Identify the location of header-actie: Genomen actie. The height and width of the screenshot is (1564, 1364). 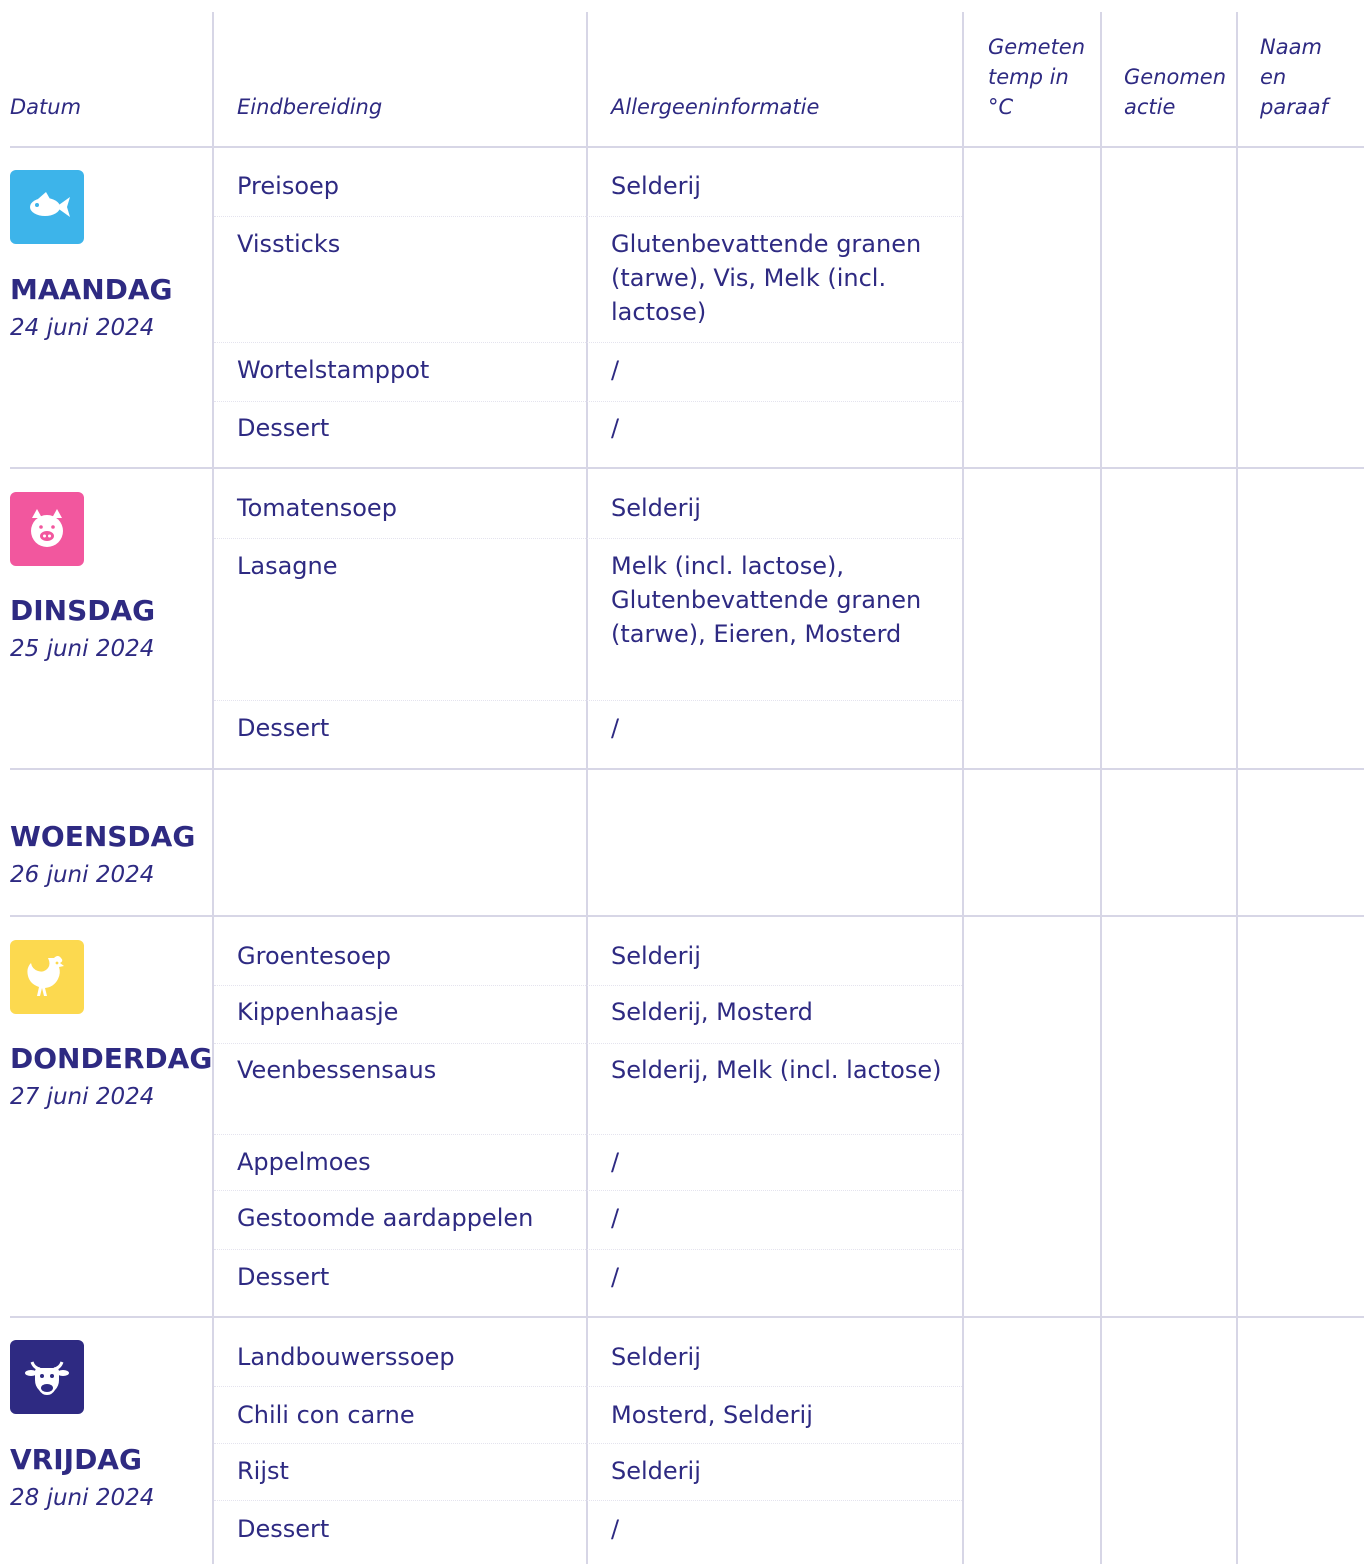
(1175, 92).